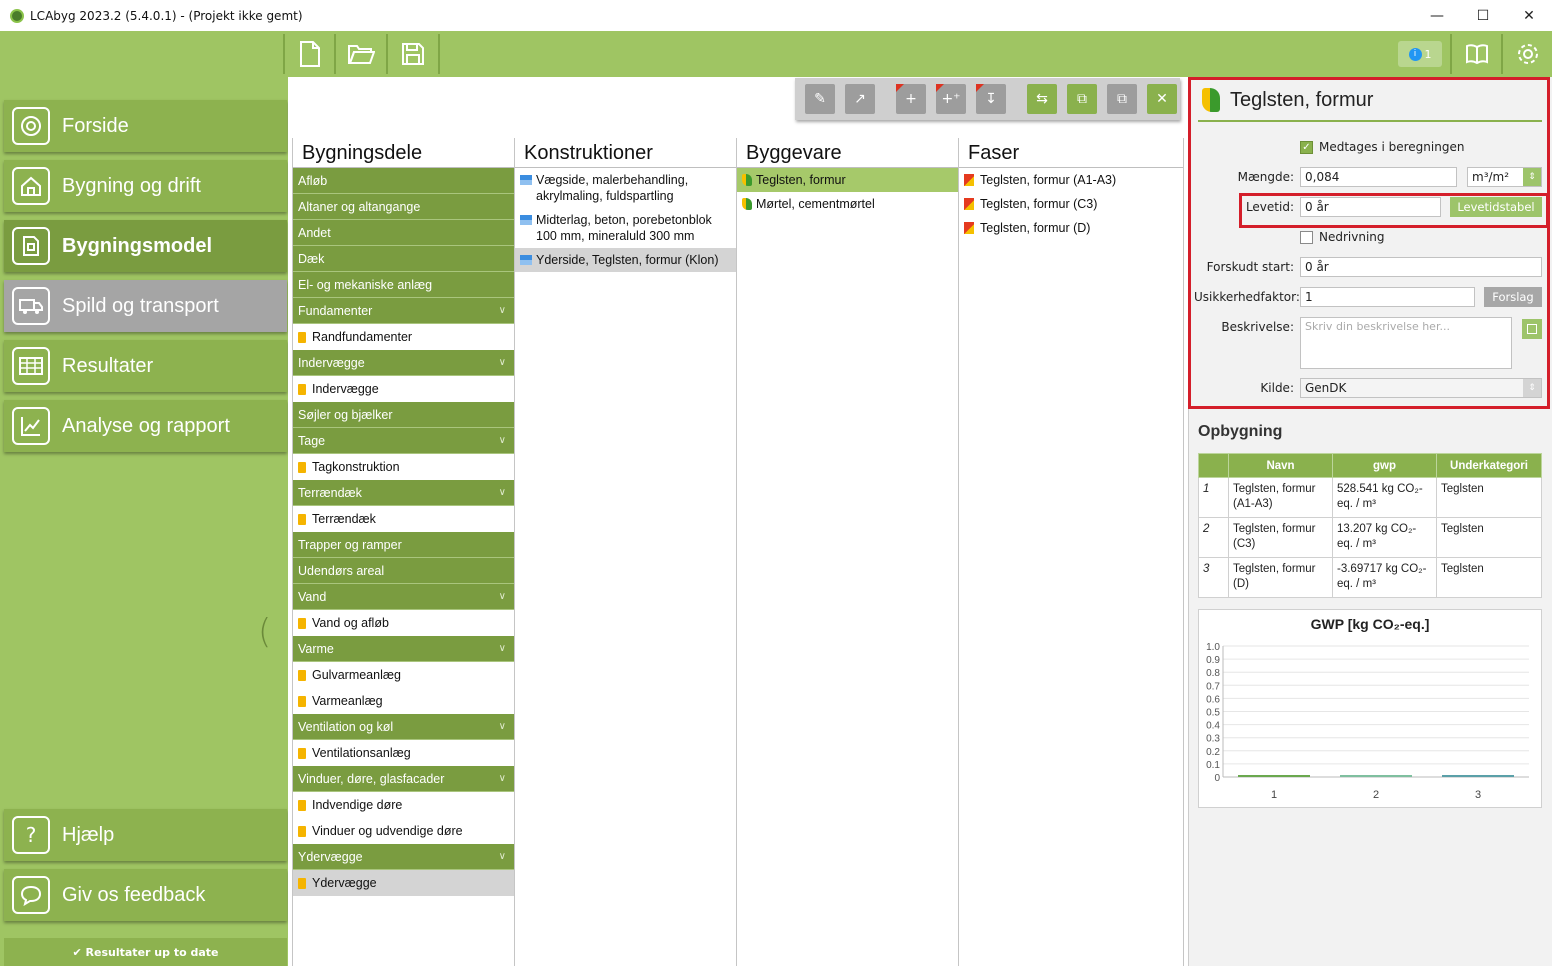 Image resolution: width=1552 pixels, height=966 pixels. I want to click on toolbar-divider, so click(439, 54).